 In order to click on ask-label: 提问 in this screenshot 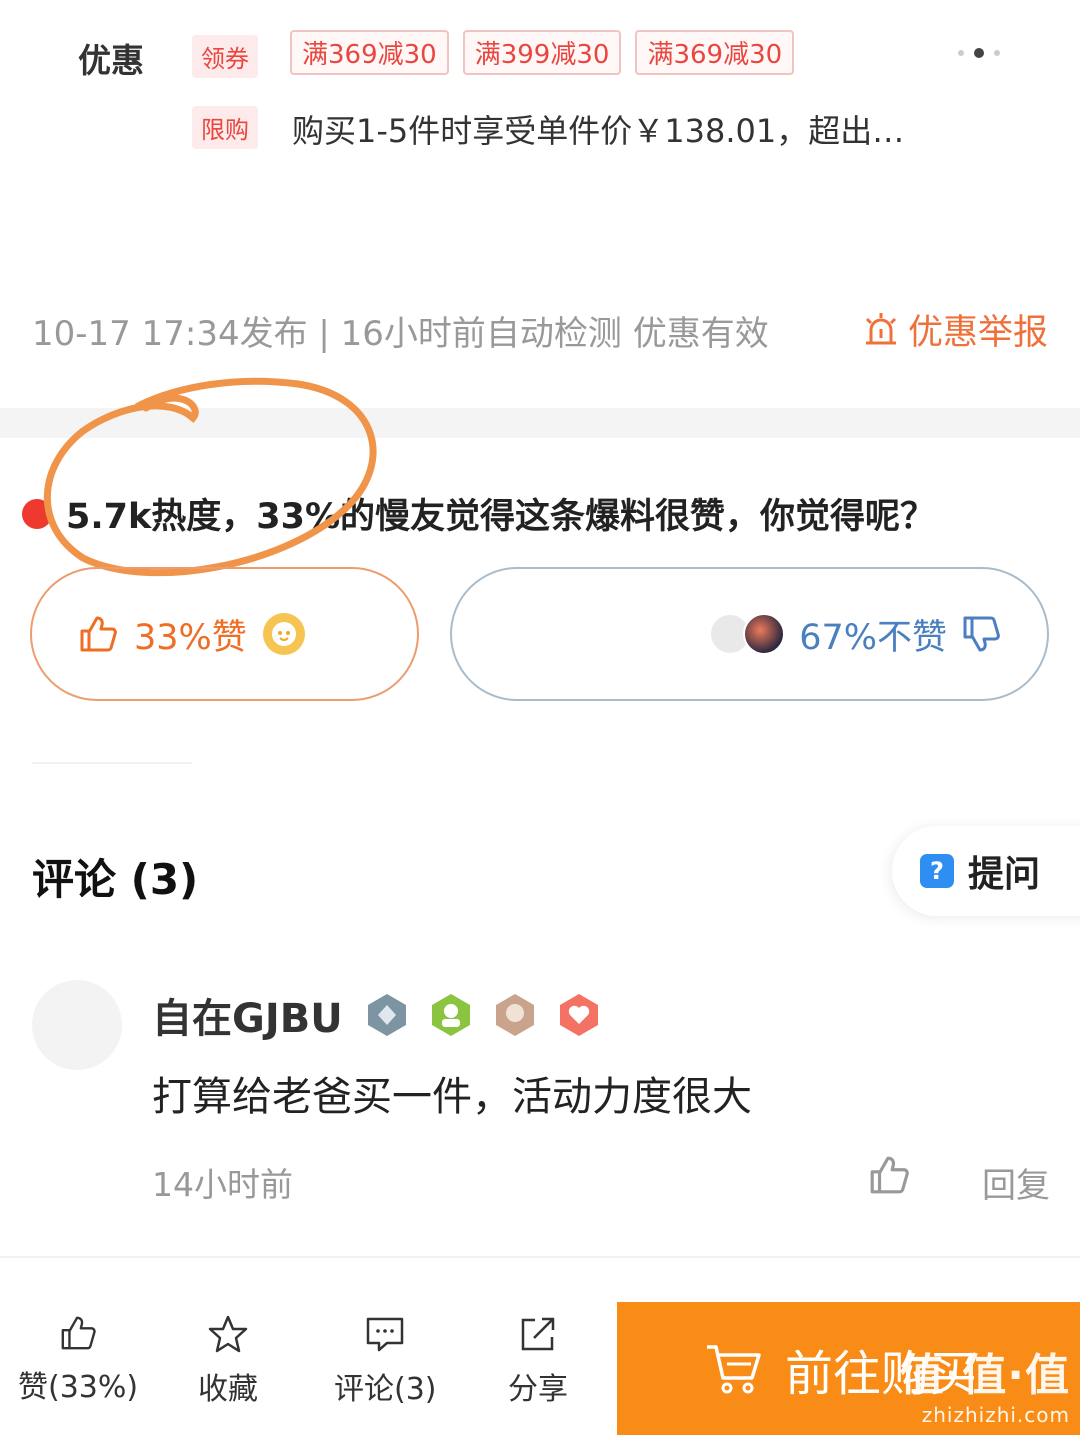, I will do `click(1004, 874)`.